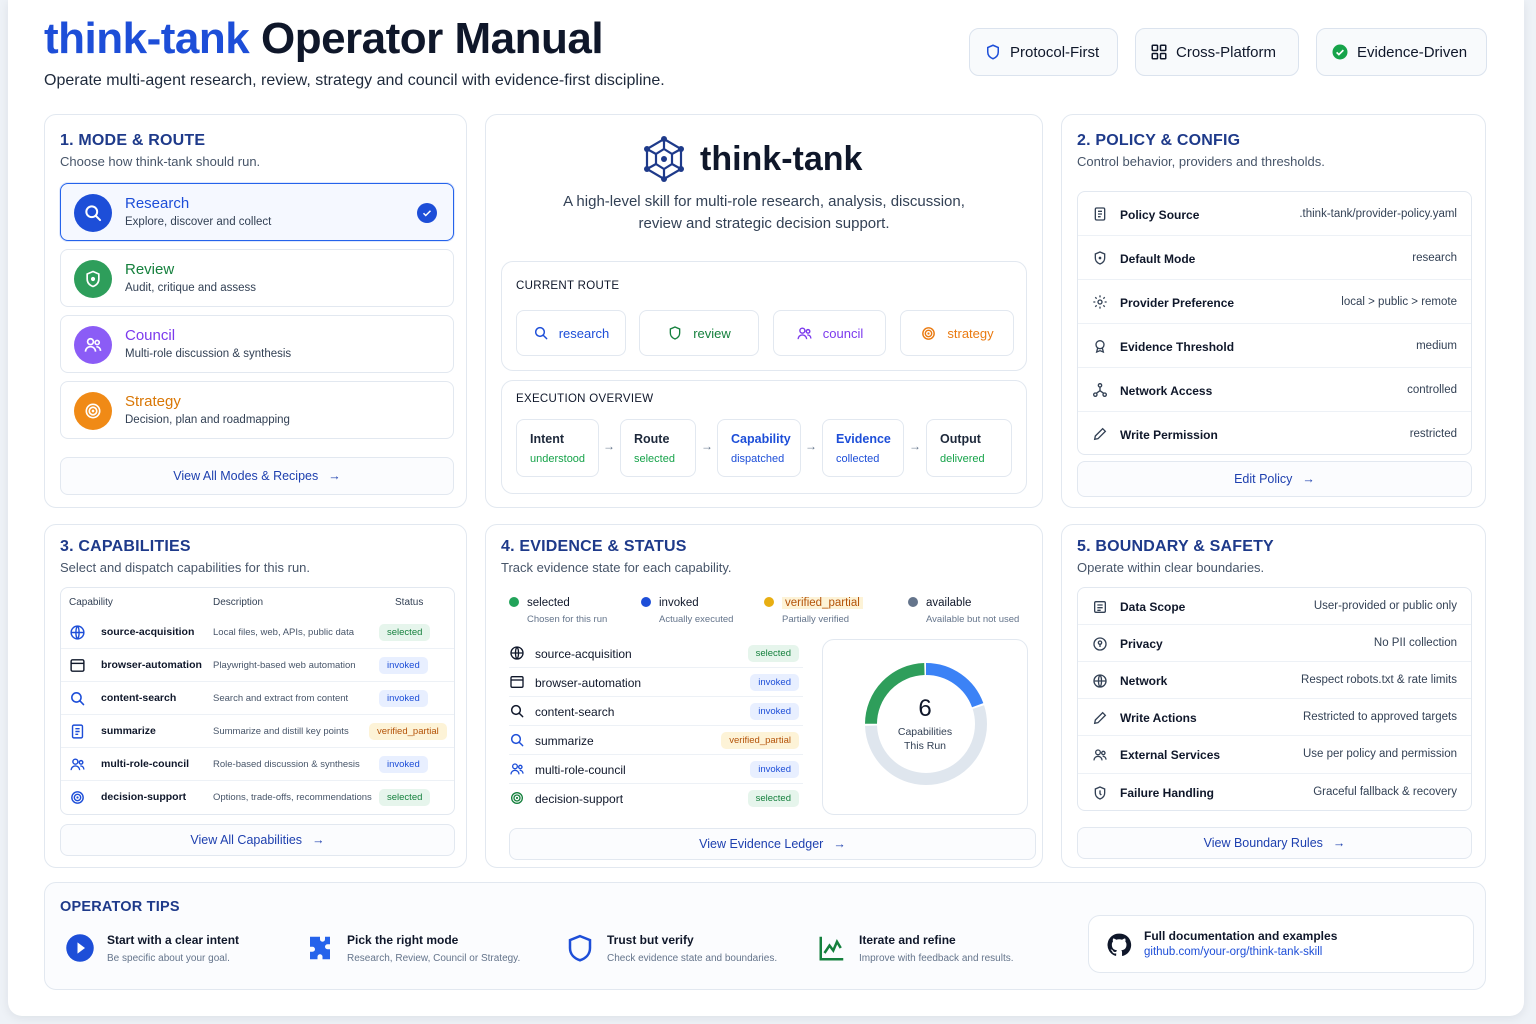  What do you see at coordinates (1401, 52) in the screenshot?
I see `pill-evidence-driven: Evidence-Driven` at bounding box center [1401, 52].